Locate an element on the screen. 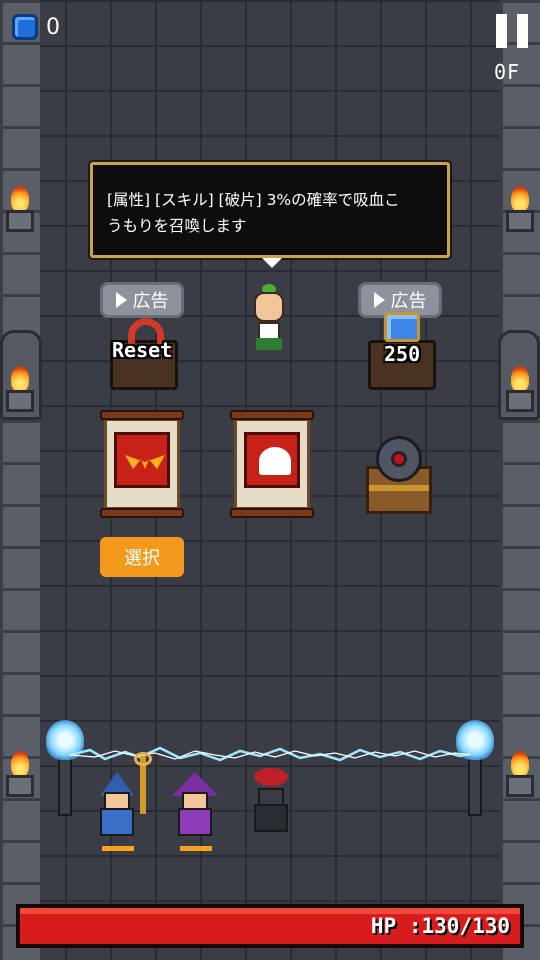  gem-pile-icon is located at coordinates (402, 327).